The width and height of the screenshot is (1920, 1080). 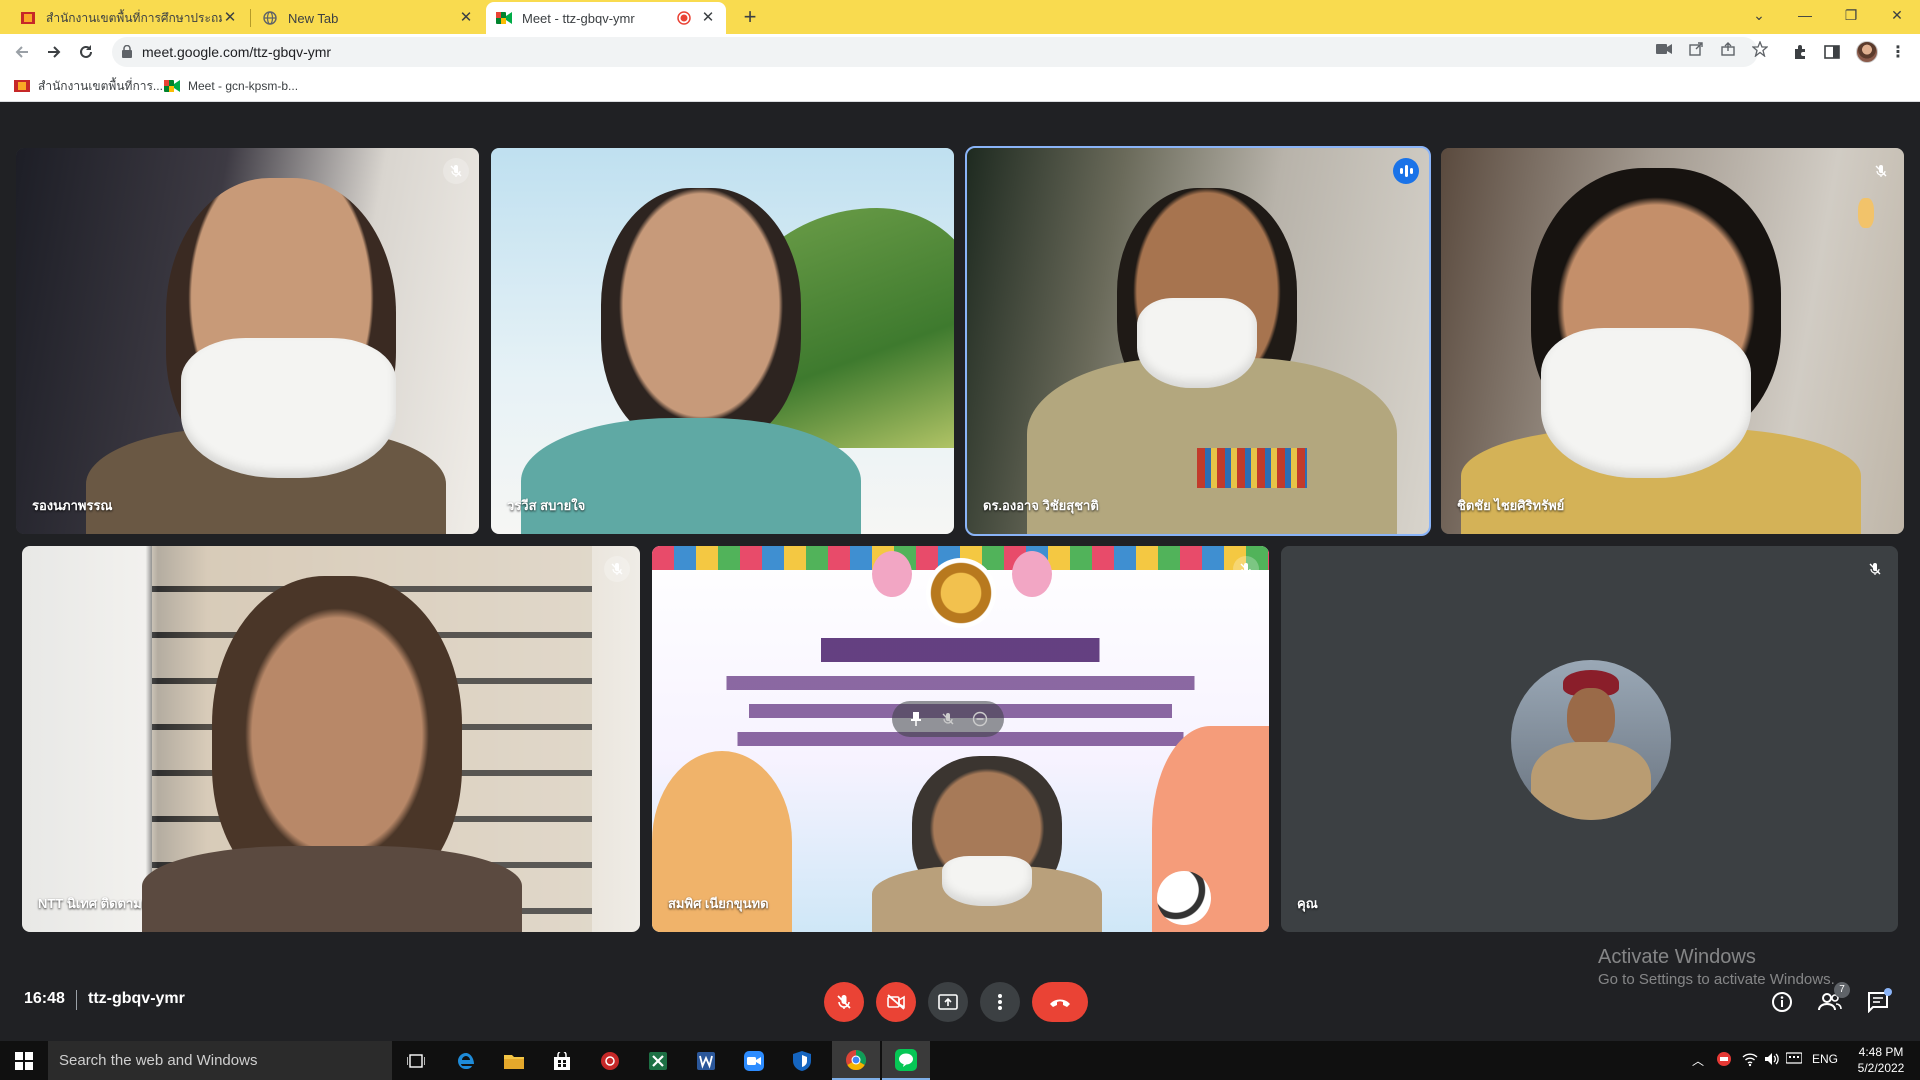 What do you see at coordinates (1198, 341) in the screenshot?
I see `participant-tile-active-speaker: ดร.องอาจ วิชัยสุชาติ` at bounding box center [1198, 341].